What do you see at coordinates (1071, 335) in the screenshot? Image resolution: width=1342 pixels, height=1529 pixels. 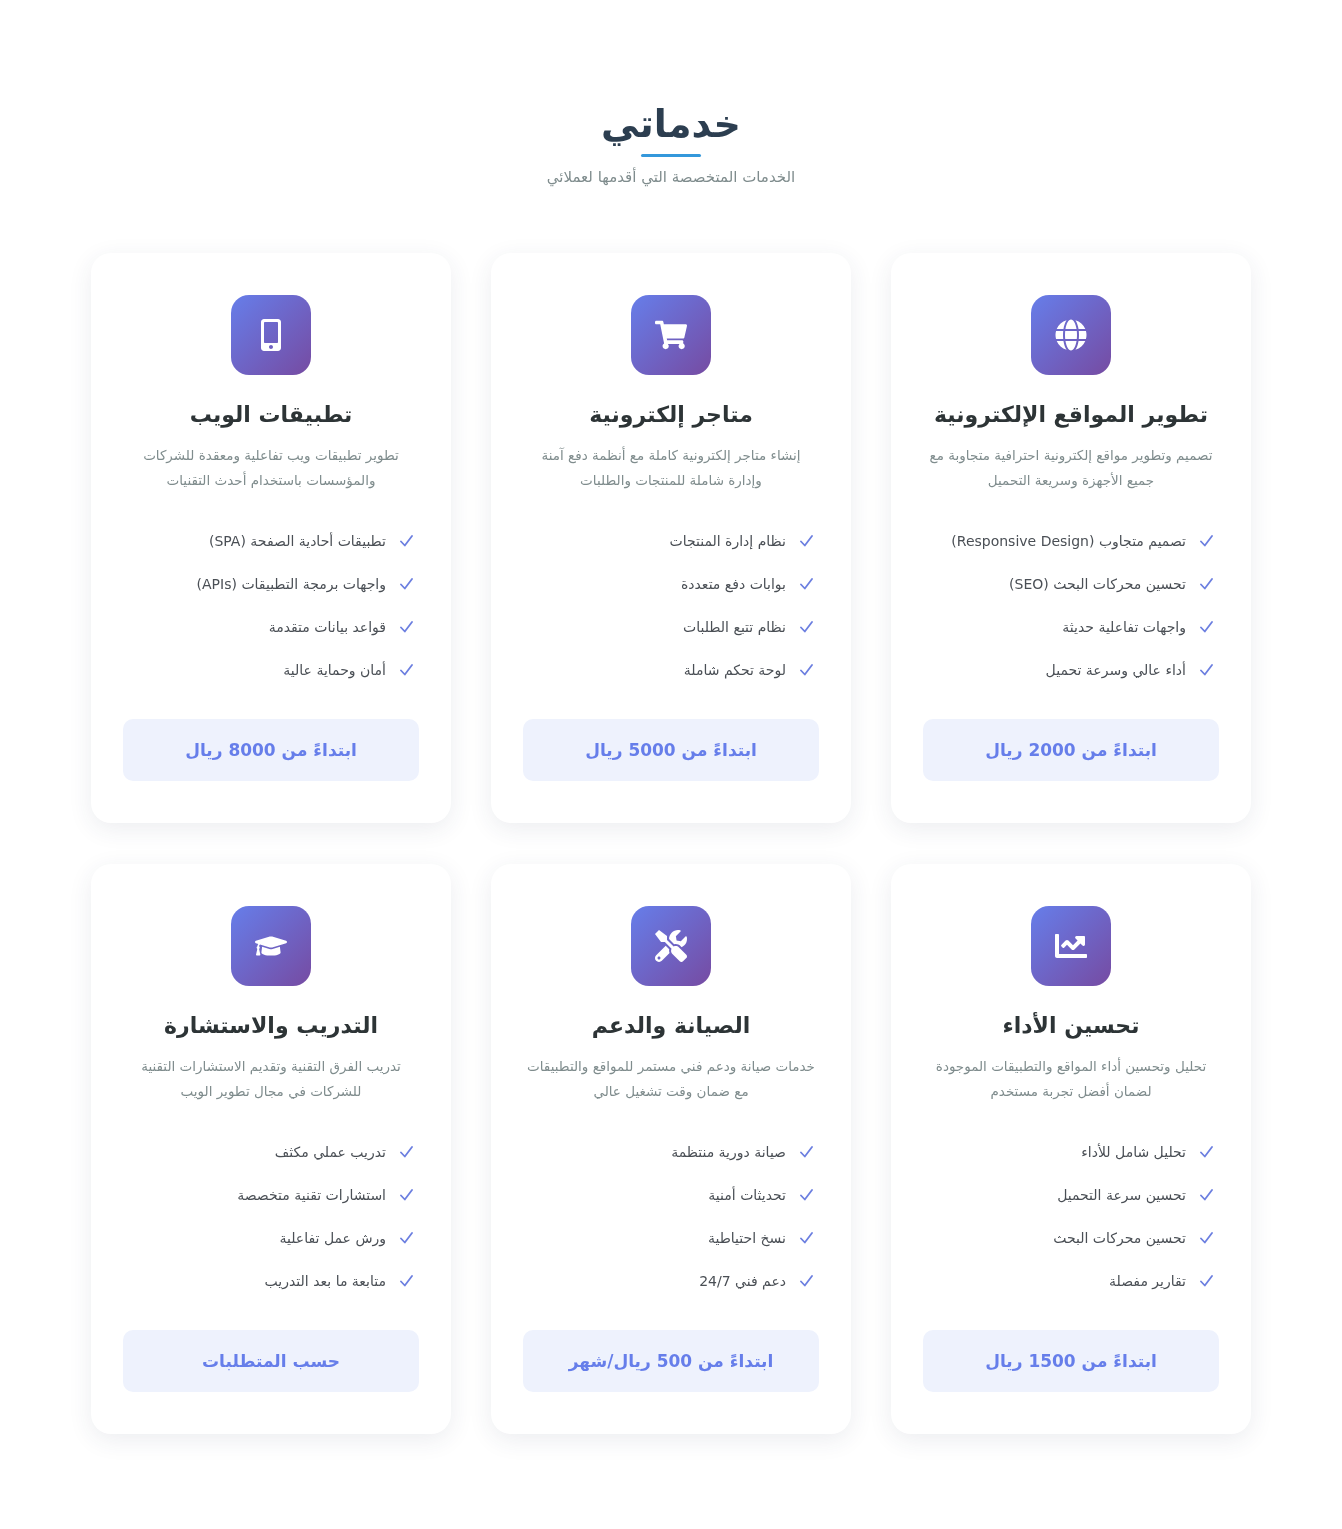 I see `globe-icon` at bounding box center [1071, 335].